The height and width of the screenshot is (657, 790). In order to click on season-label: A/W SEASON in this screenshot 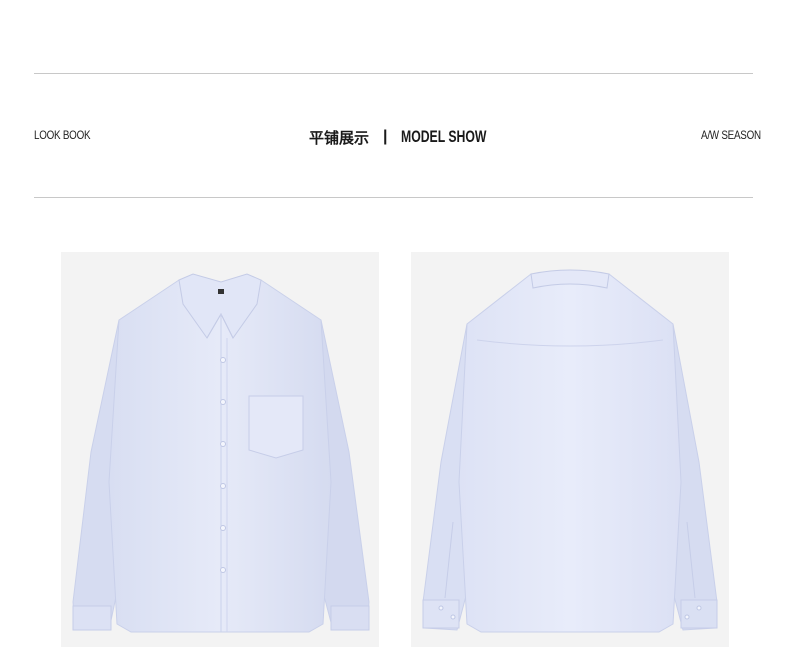, I will do `click(731, 135)`.